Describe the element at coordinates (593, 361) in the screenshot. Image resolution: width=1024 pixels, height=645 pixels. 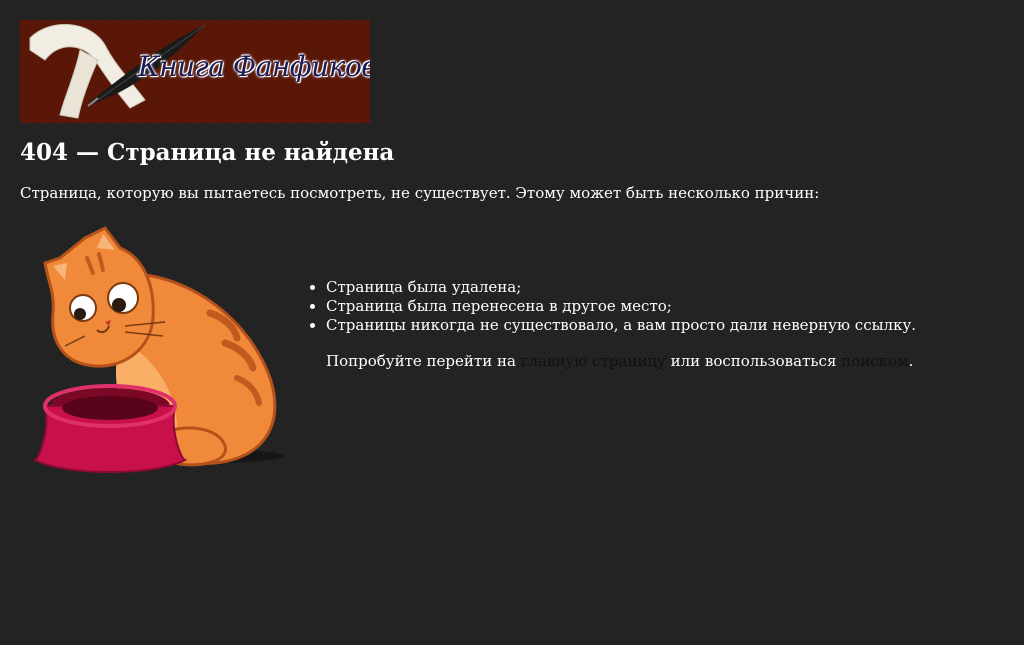
I see `home-page-link: главную страницу` at that location.